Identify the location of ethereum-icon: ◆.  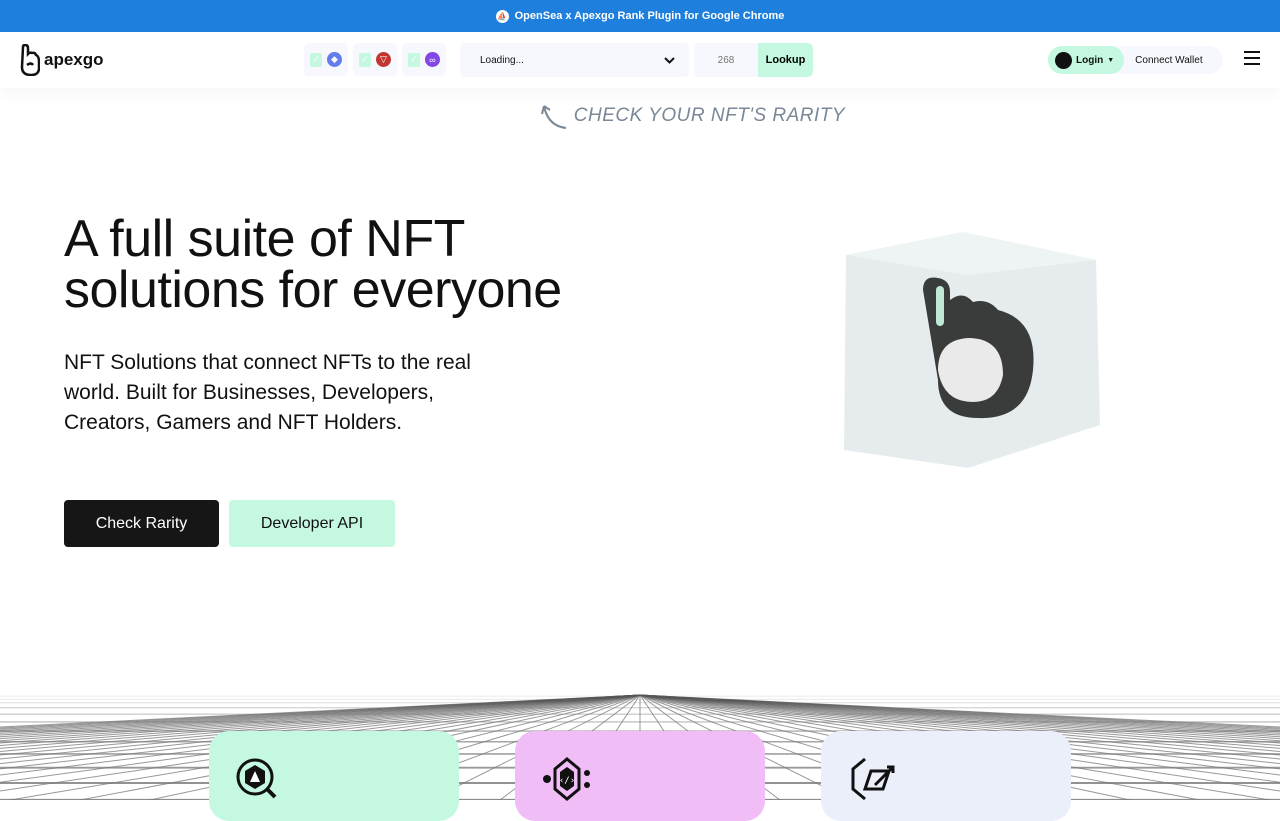
(334, 59).